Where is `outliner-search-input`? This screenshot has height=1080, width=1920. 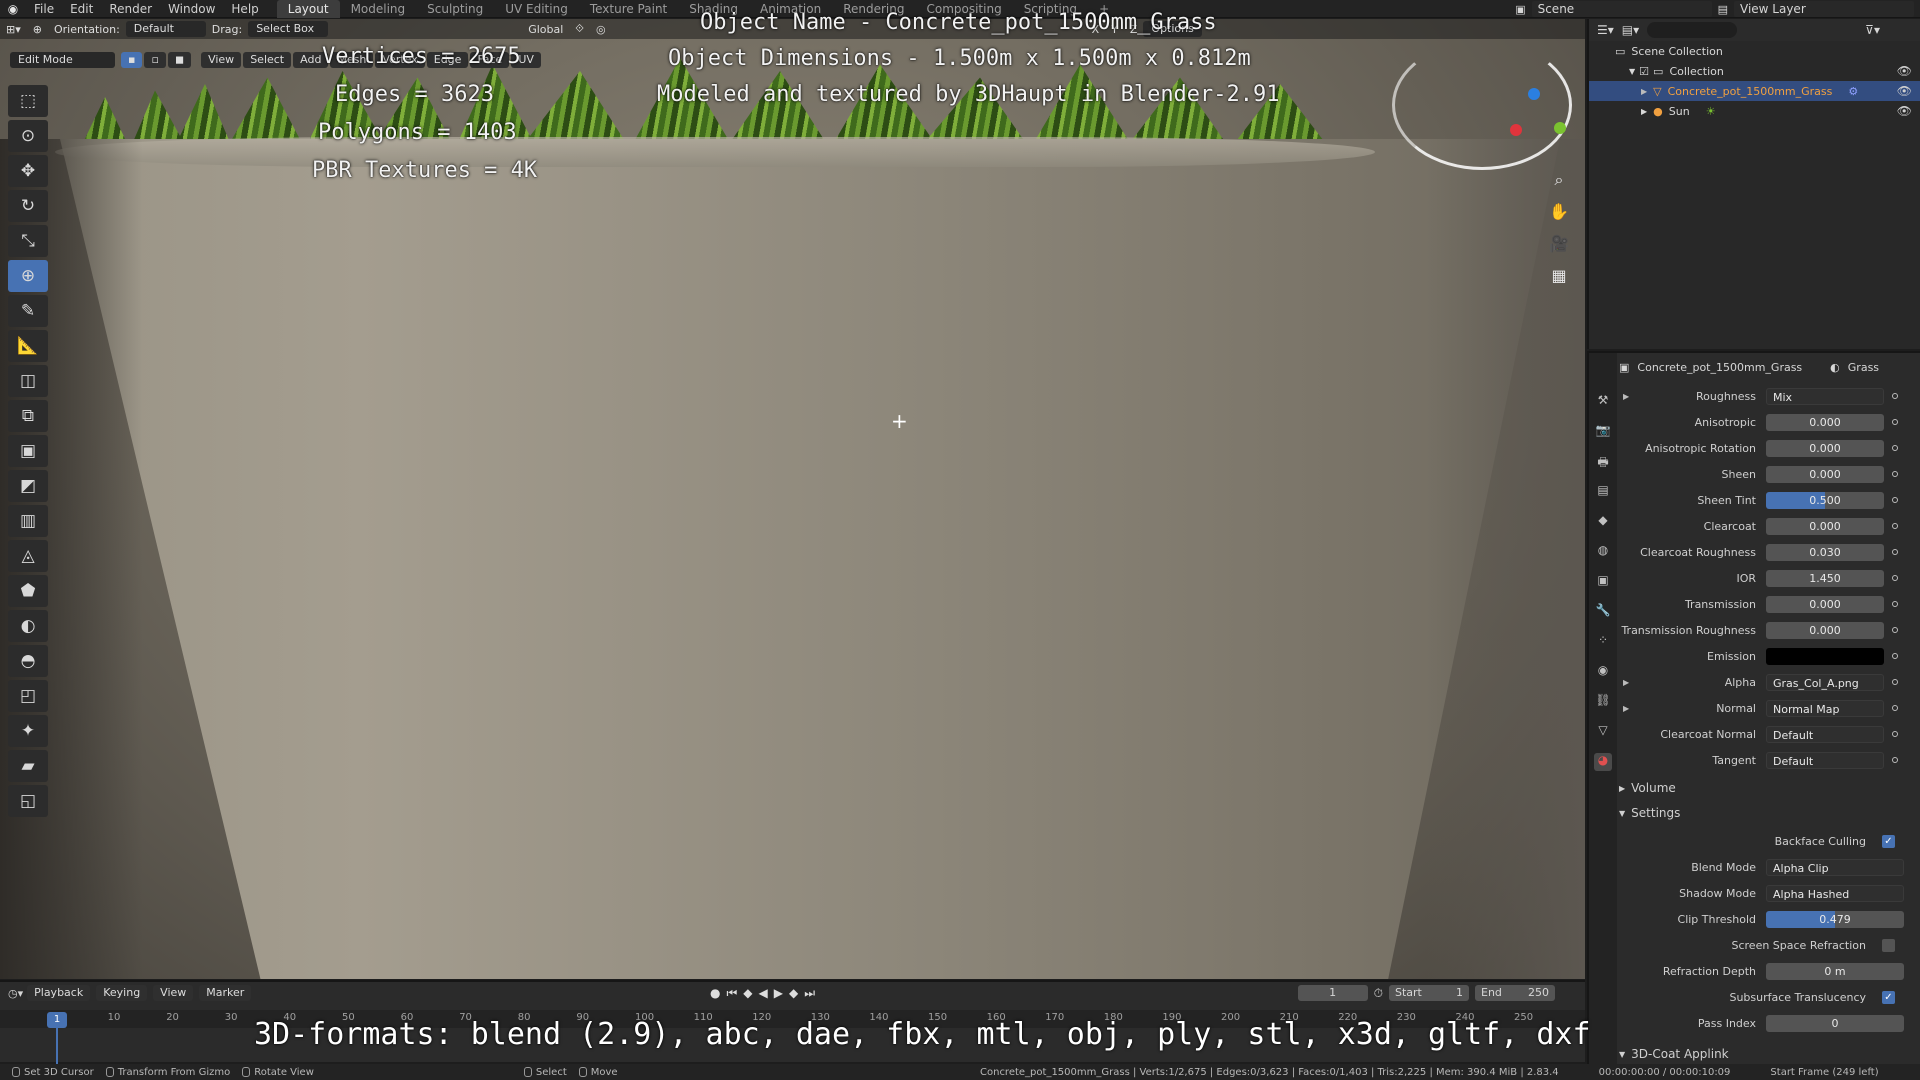
outliner-search-input is located at coordinates (1692, 30).